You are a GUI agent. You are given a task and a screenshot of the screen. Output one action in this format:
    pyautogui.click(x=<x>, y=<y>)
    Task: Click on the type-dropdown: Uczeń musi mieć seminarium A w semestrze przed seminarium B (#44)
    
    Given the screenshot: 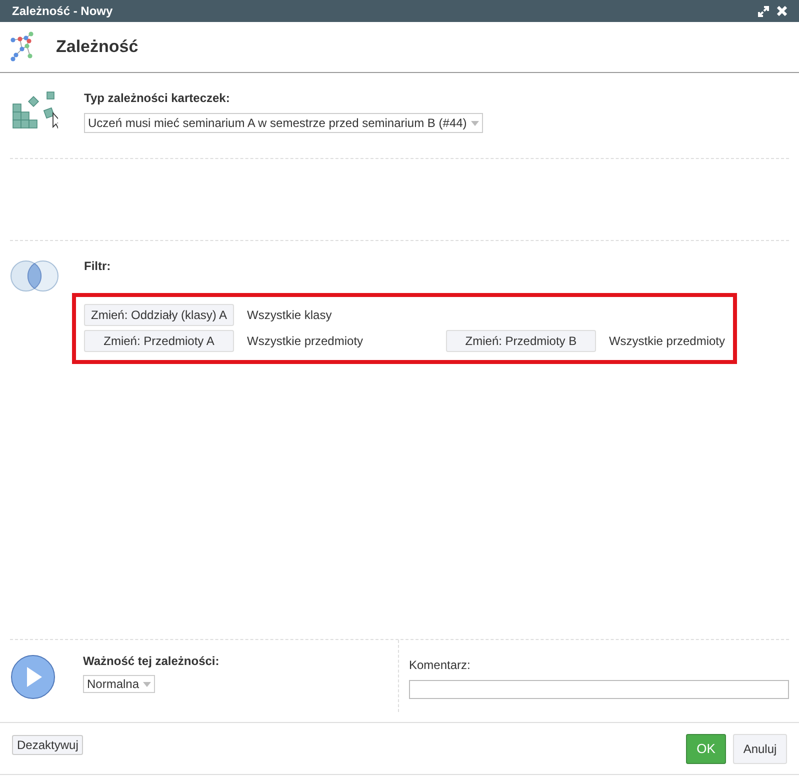 What is the action you would take?
    pyautogui.click(x=283, y=123)
    